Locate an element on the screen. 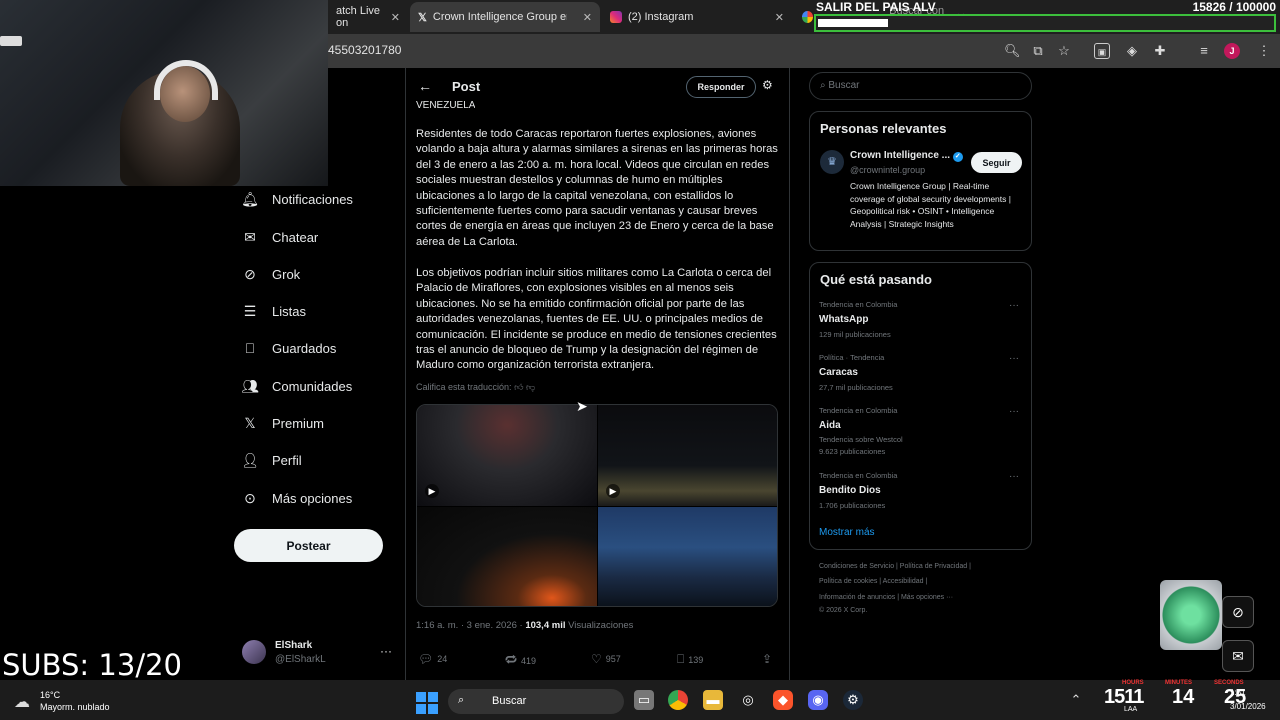  media-video-1: ▶ is located at coordinates (507, 455).